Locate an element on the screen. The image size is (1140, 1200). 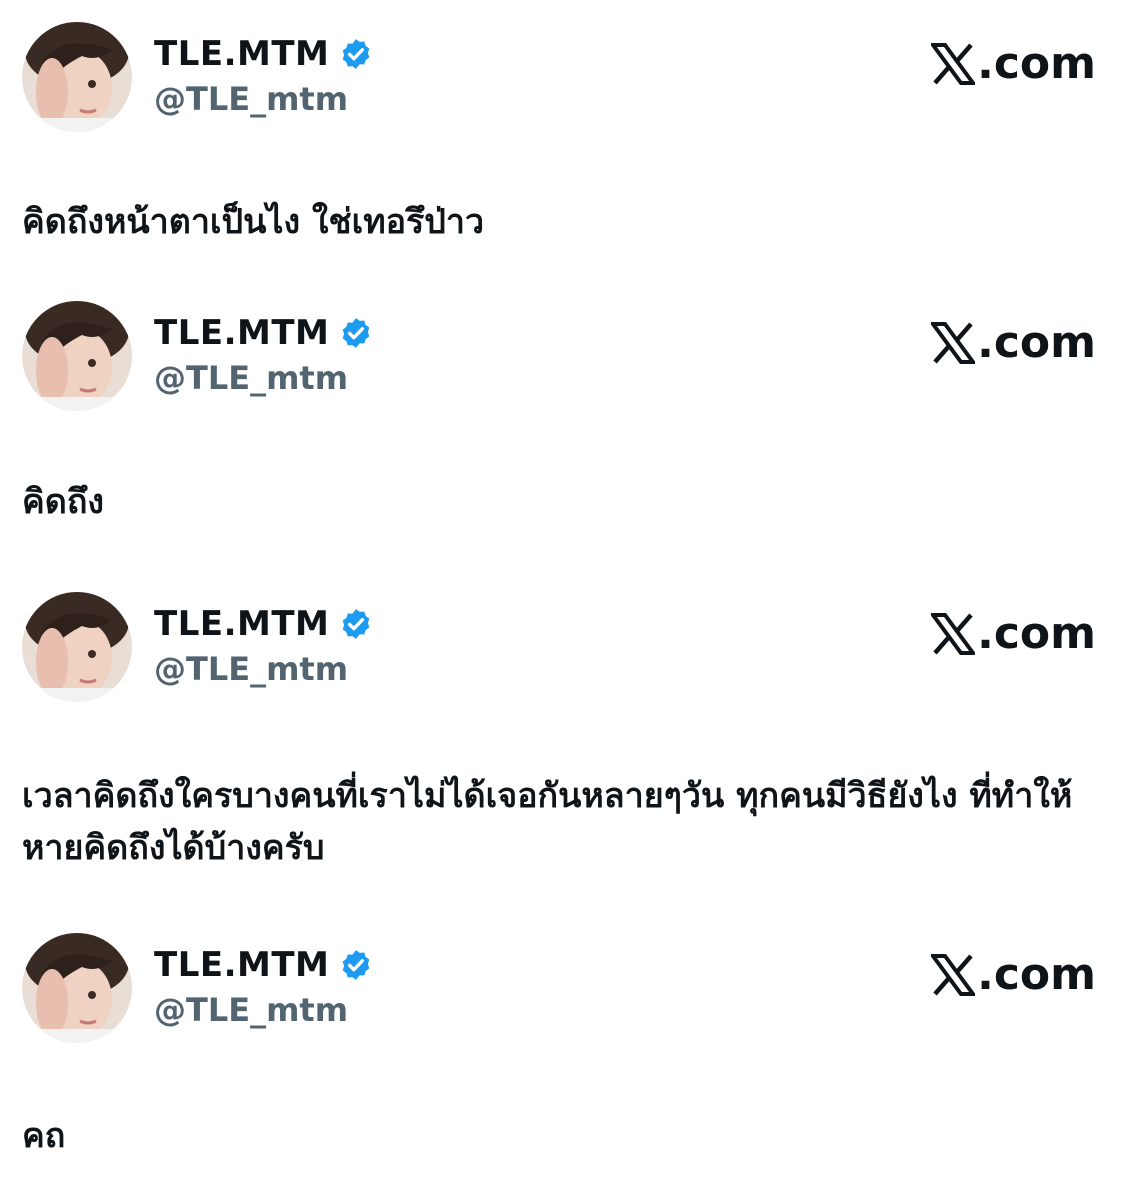
post-text: คิดถึง is located at coordinates (63, 502).